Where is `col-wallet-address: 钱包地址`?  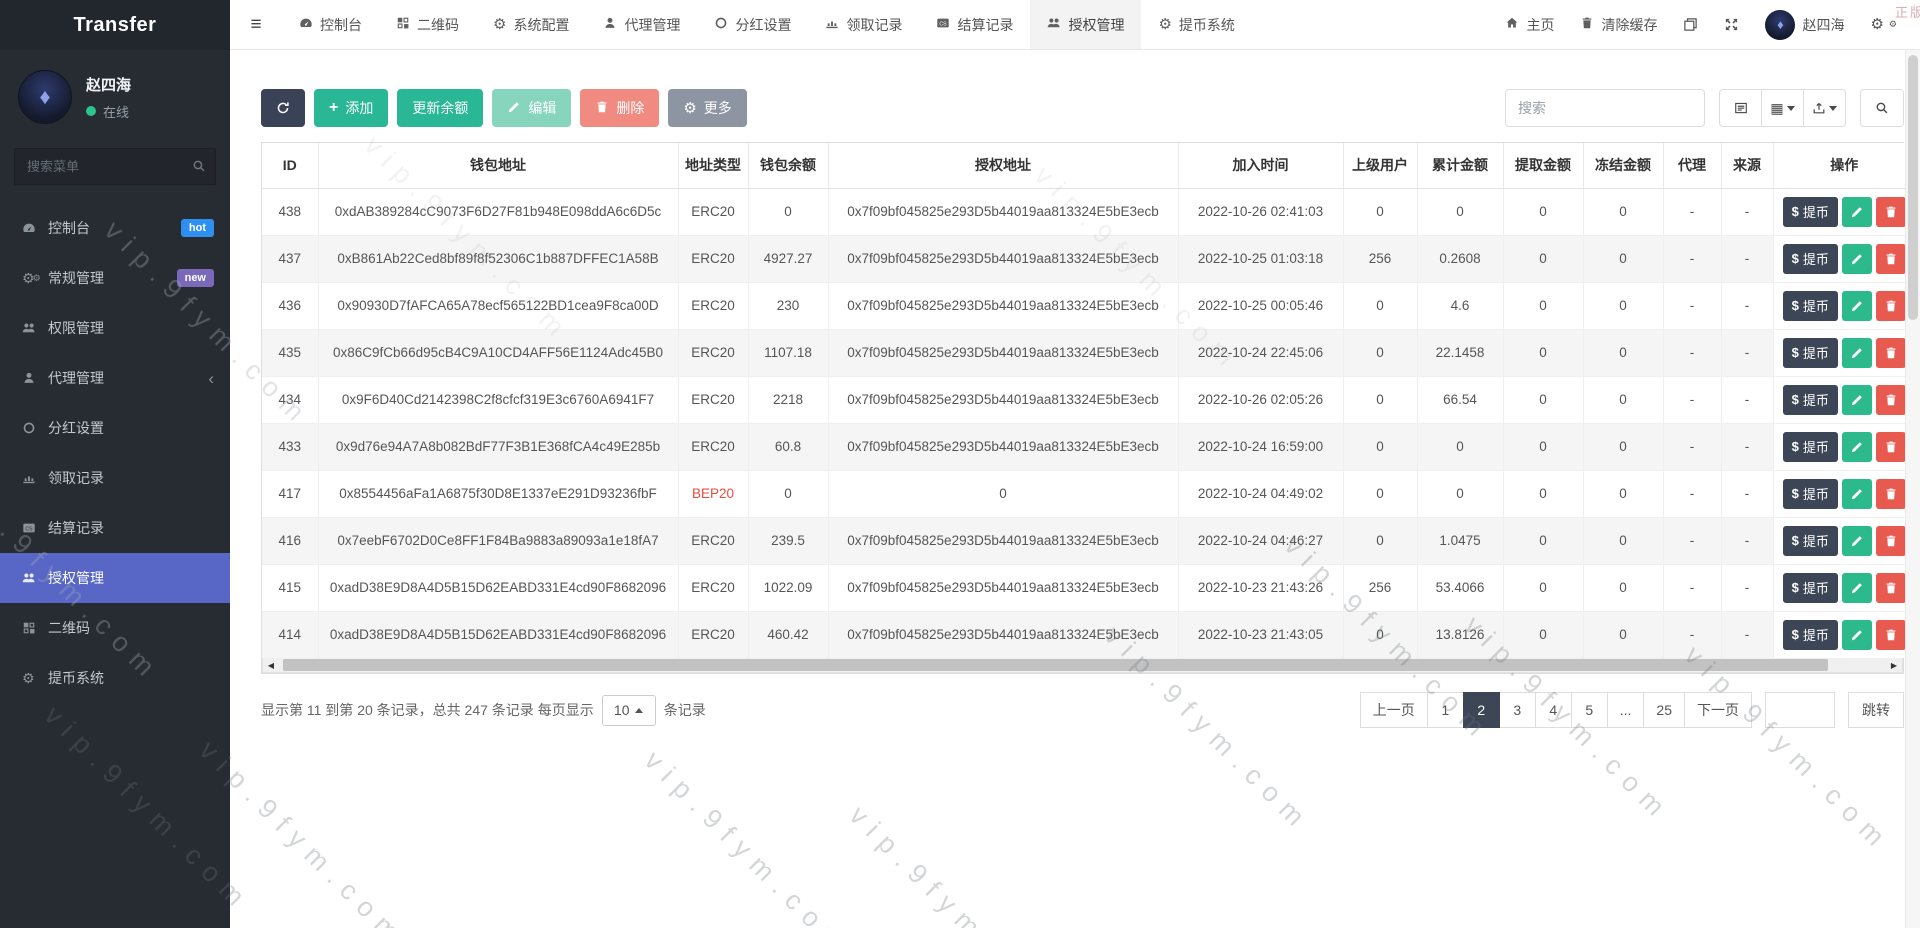 col-wallet-address: 钱包地址 is located at coordinates (498, 166).